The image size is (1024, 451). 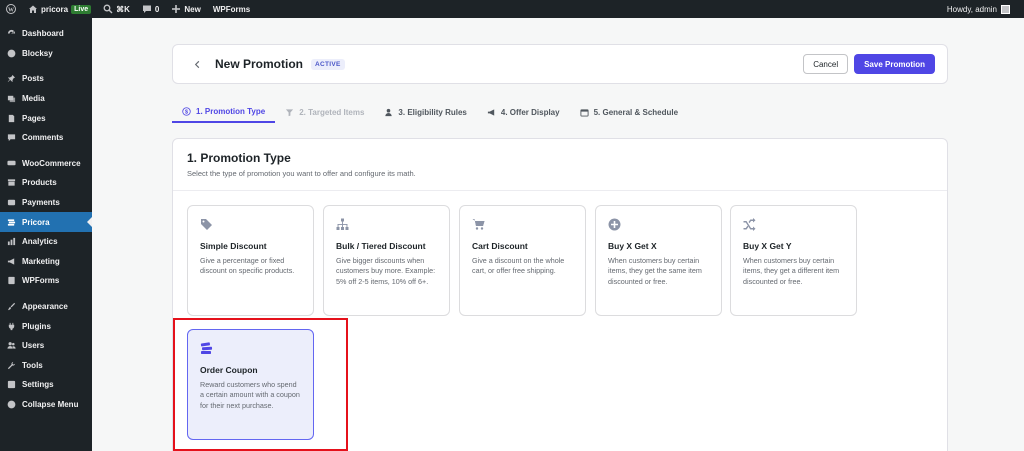 I want to click on promotion-type-title: Bulk / Tiered Discount, so click(x=381, y=246).